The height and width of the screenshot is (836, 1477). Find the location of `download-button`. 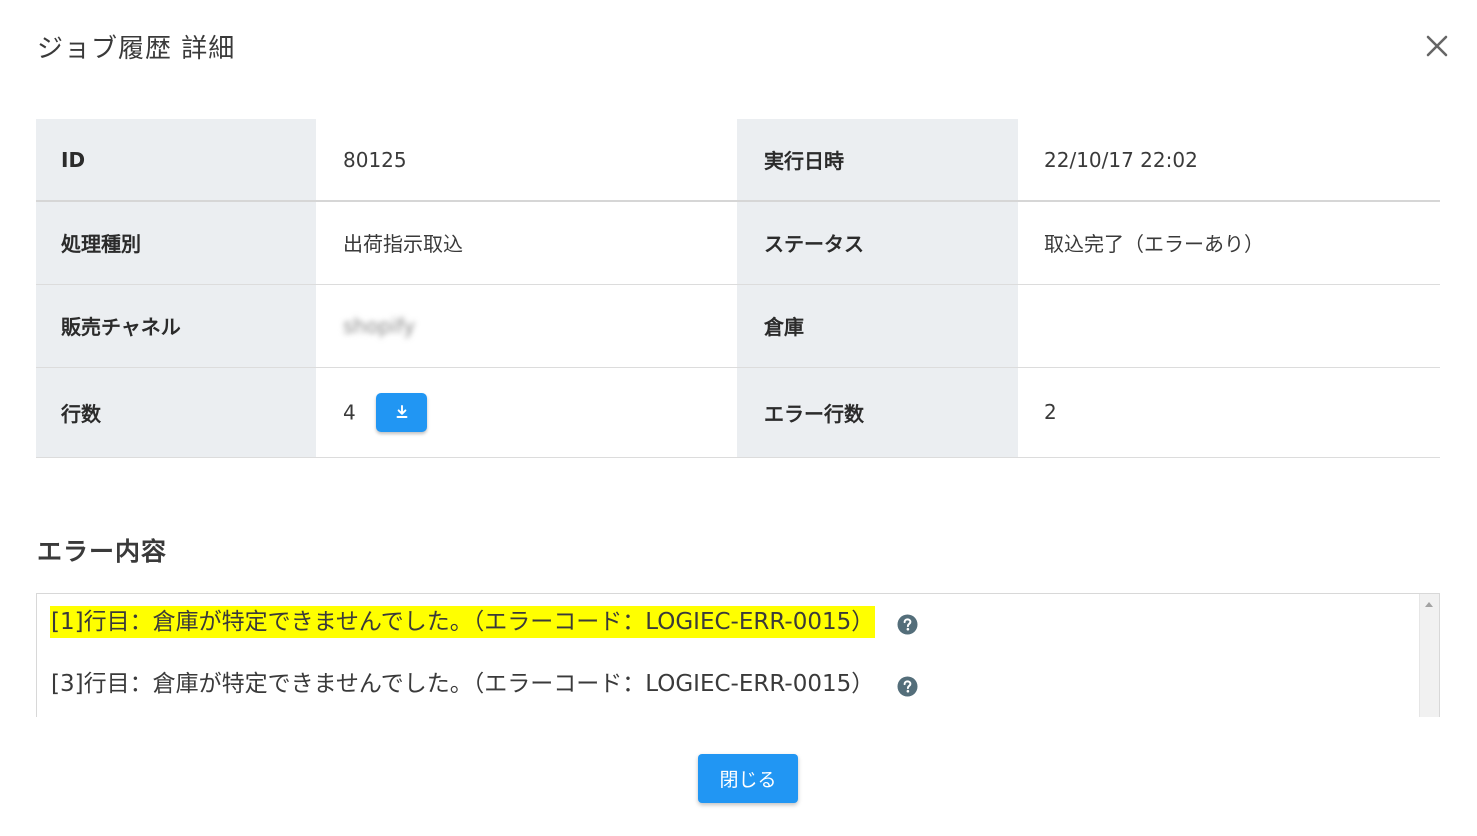

download-button is located at coordinates (402, 412).